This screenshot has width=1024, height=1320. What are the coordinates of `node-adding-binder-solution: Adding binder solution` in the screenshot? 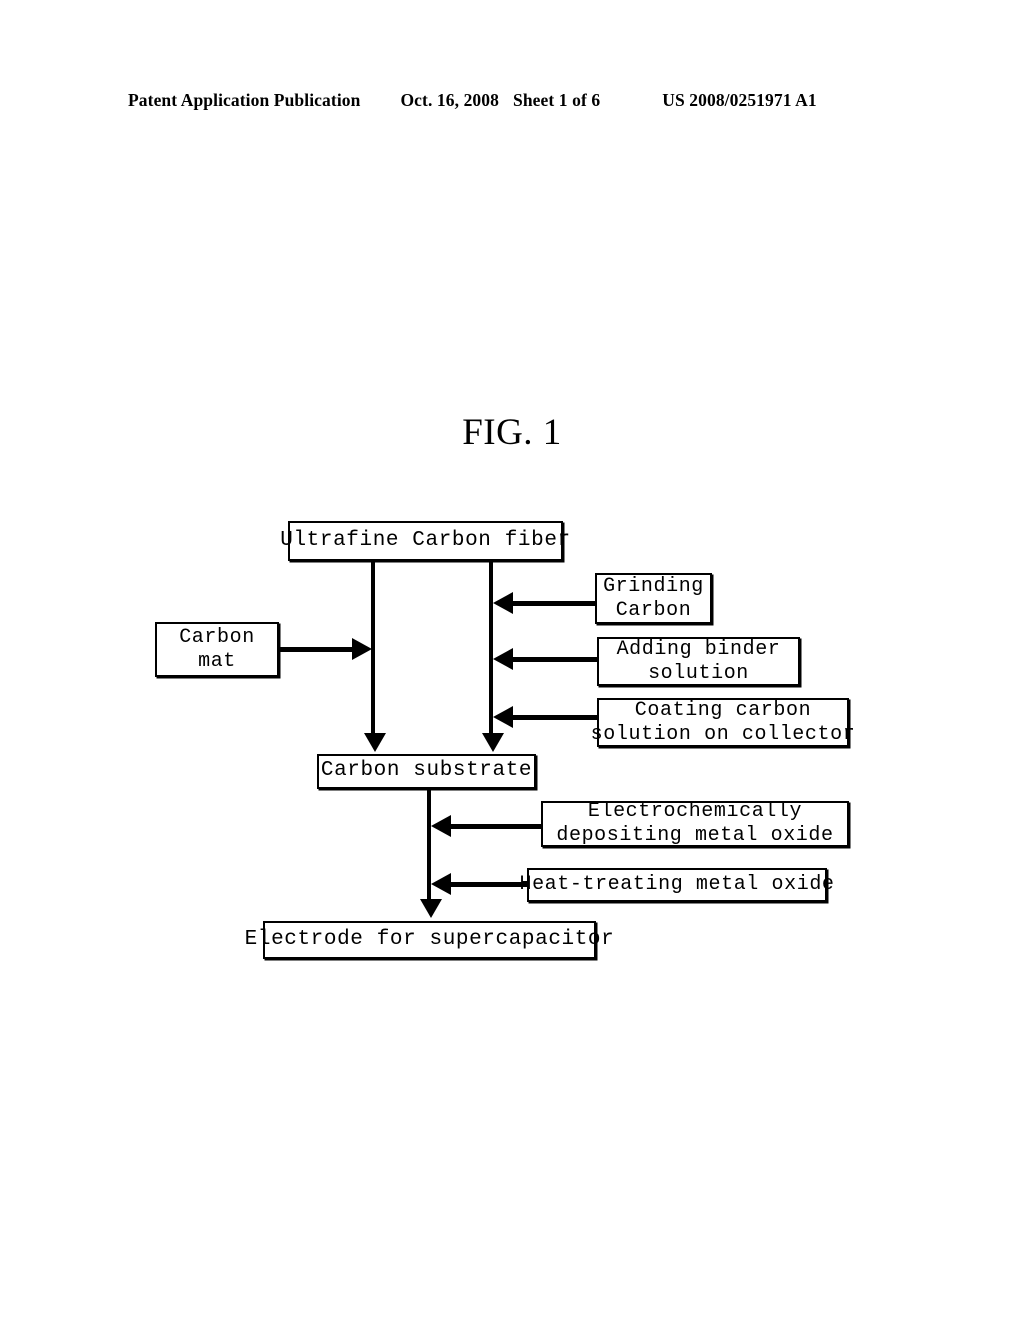 It's located at (698, 661).